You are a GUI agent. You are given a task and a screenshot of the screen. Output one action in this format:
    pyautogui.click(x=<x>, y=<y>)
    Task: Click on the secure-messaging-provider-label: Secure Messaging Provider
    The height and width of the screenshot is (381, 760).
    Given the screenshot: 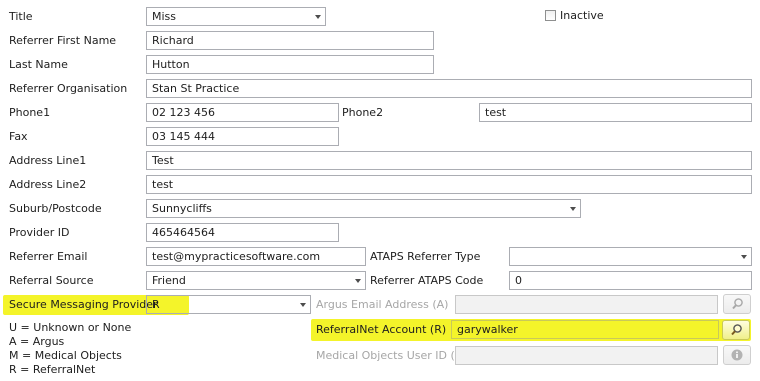 What is the action you would take?
    pyautogui.click(x=83, y=304)
    